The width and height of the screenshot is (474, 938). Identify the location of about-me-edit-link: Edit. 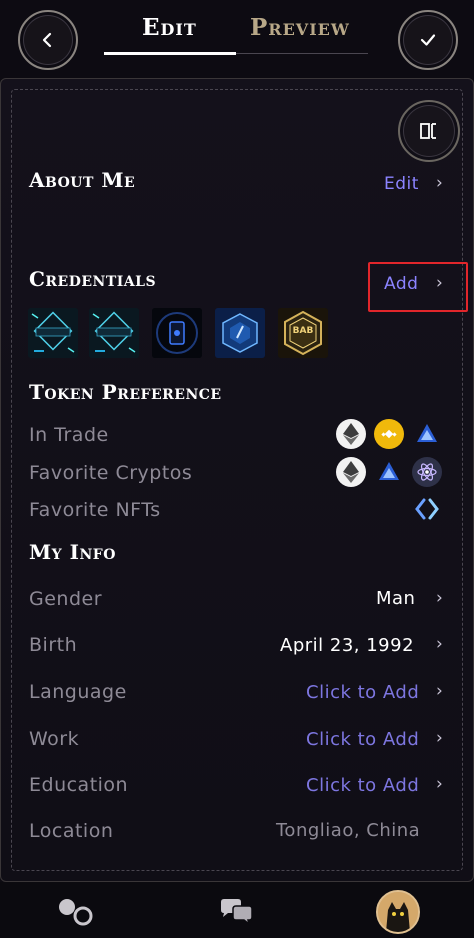
(401, 184).